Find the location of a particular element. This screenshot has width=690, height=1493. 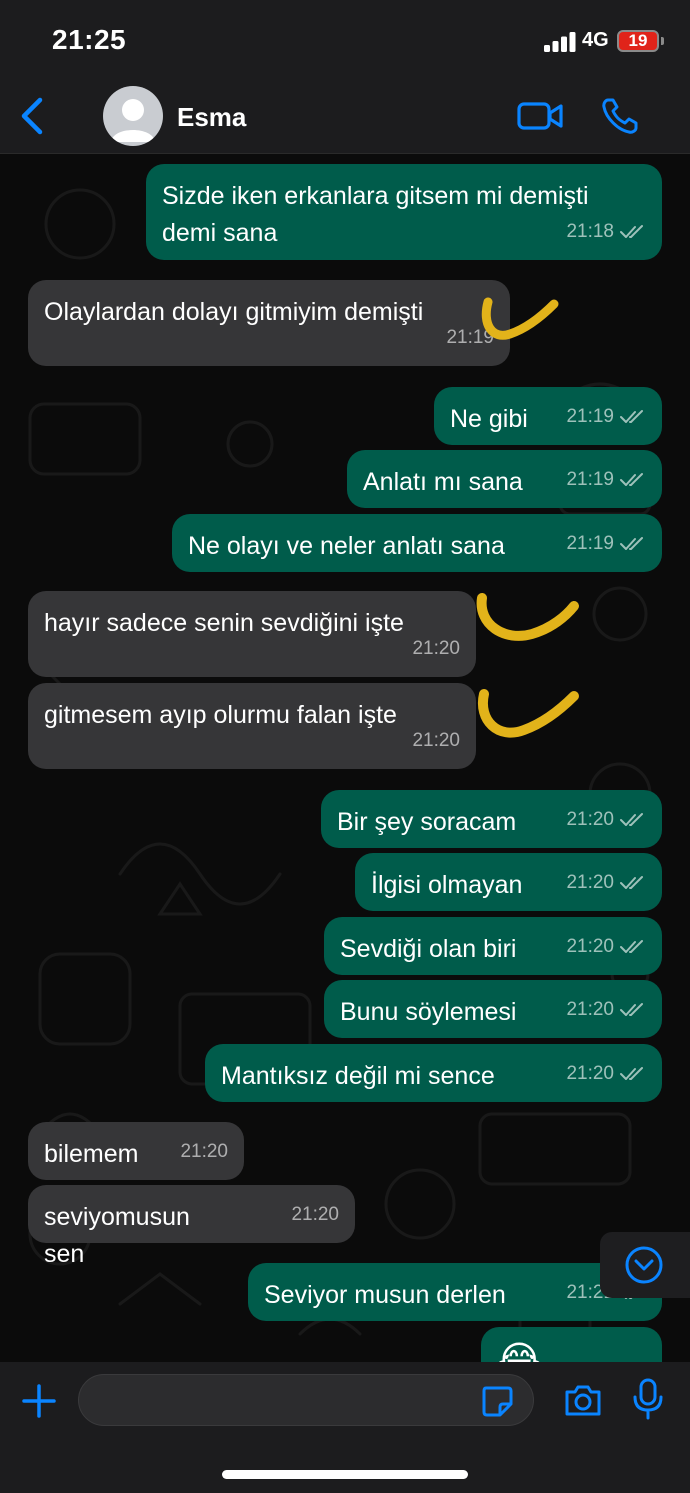

outgoing-message: İlgisi olmayan 21:20 is located at coordinates (508, 882).